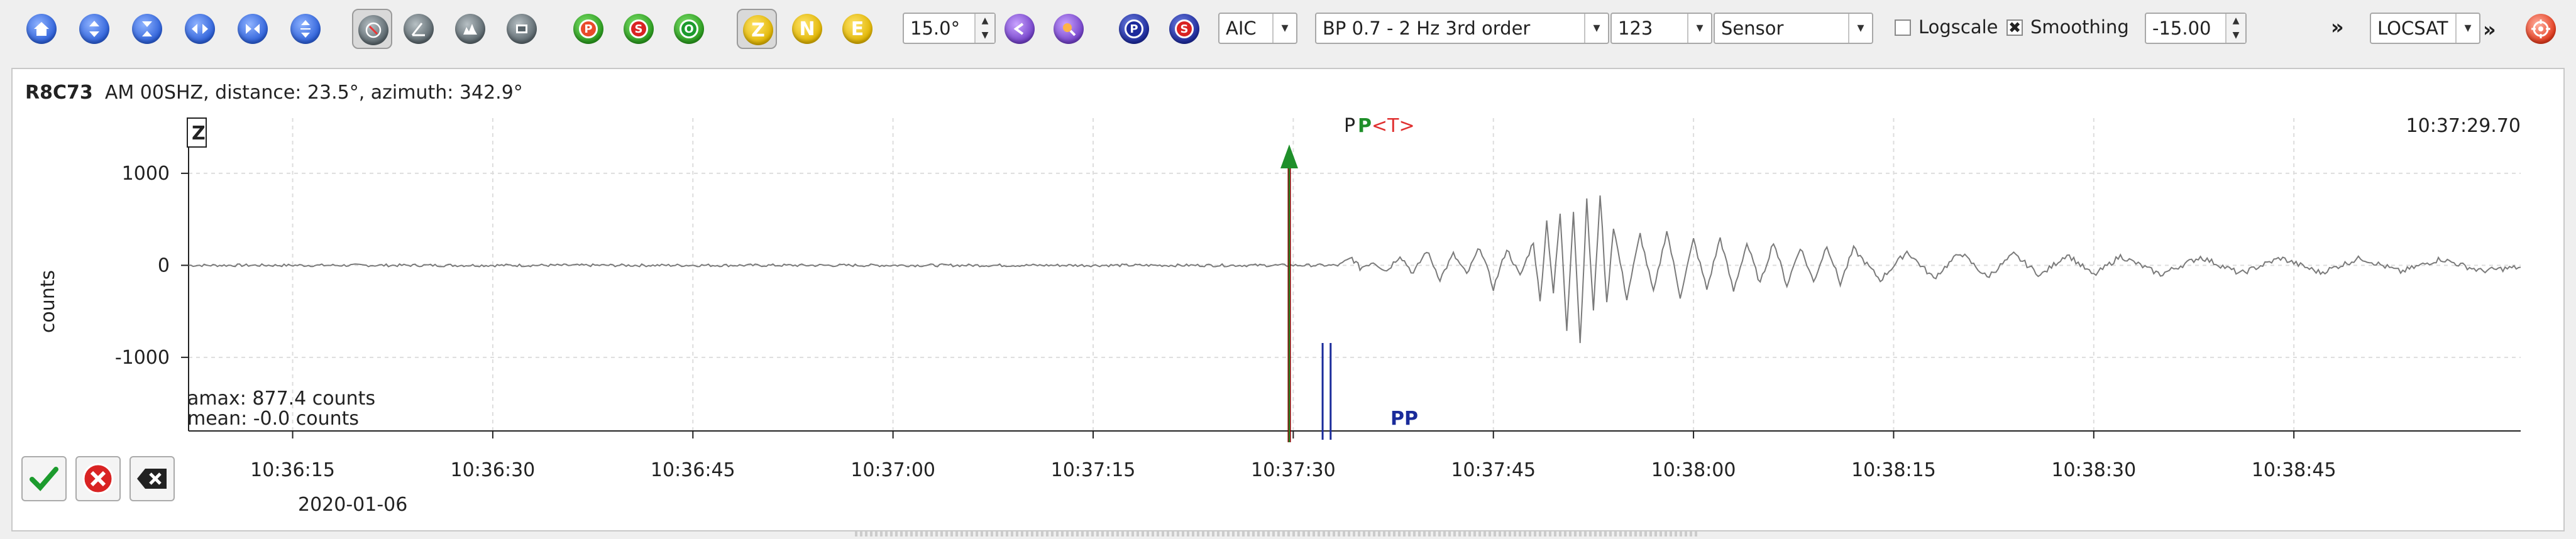 This screenshot has width=2576, height=539. I want to click on accept-button, so click(44, 478).